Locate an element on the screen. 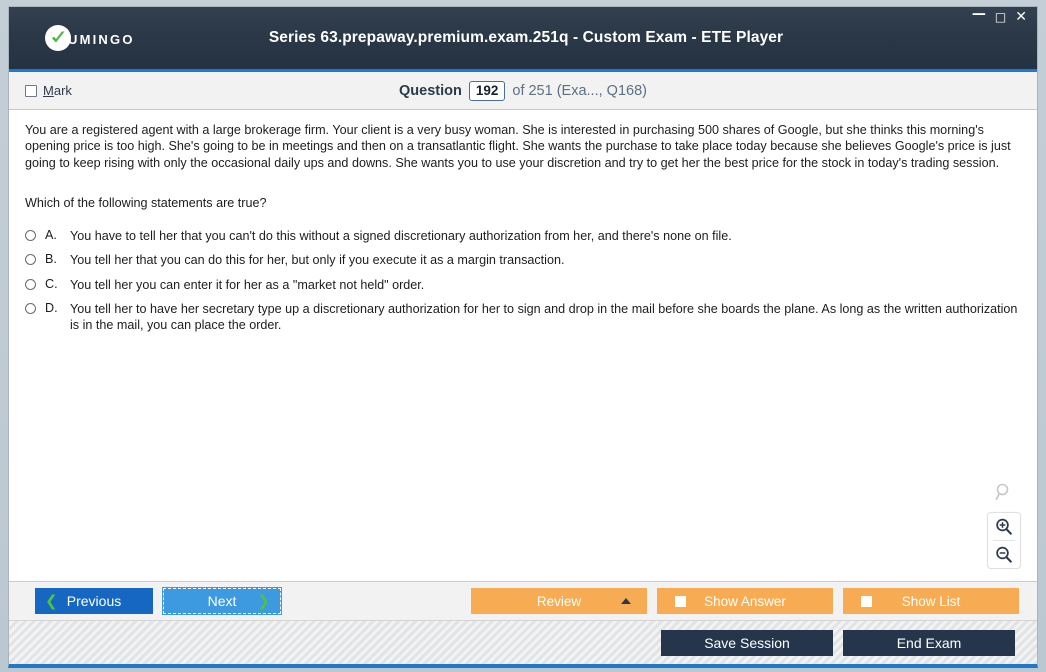 The width and height of the screenshot is (1046, 672). chevron-right-icon: ❯ is located at coordinates (263, 601).